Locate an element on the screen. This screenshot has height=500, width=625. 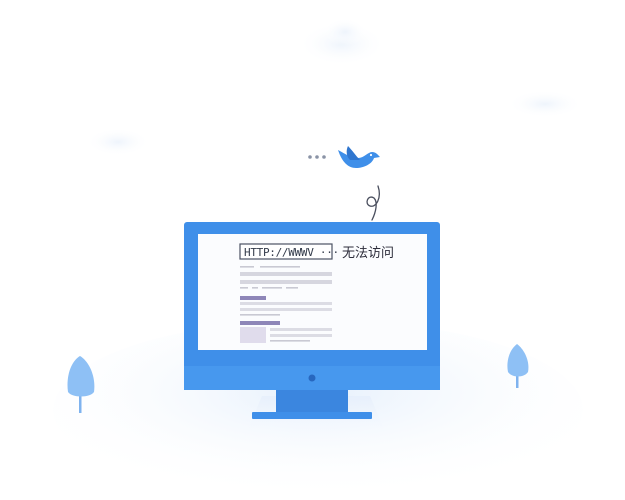
browser-screen: HTTP://WWWV ··· 无法访问 is located at coordinates (312, 292).